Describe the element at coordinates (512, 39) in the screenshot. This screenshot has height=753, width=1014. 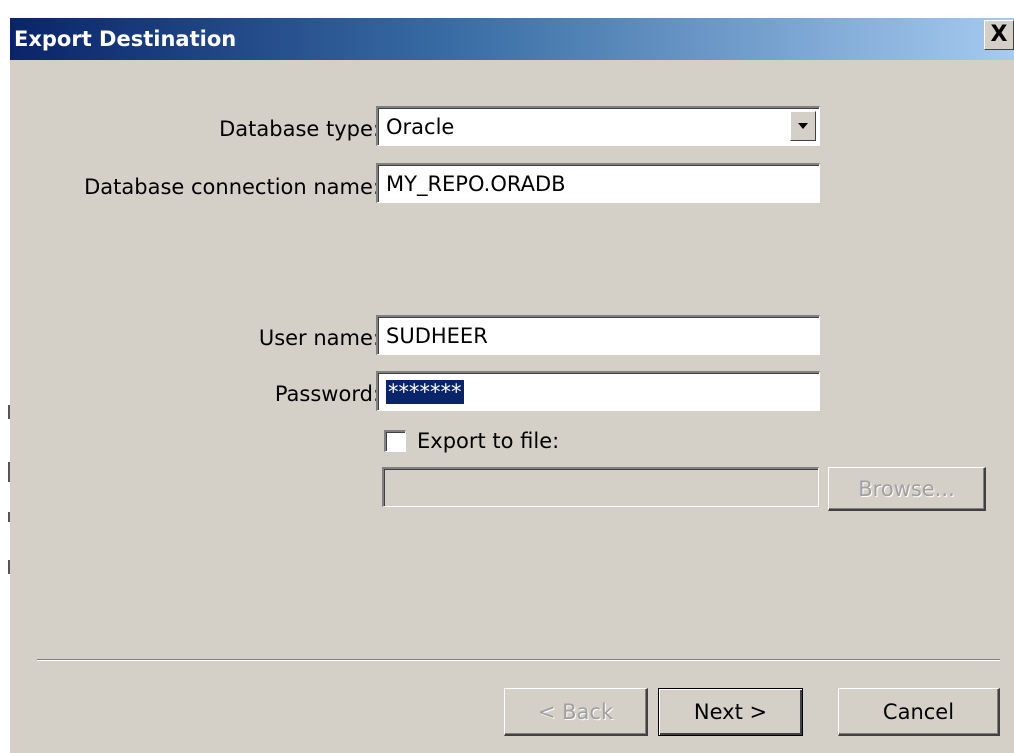
I see `title-bar: Export Destination X` at that location.